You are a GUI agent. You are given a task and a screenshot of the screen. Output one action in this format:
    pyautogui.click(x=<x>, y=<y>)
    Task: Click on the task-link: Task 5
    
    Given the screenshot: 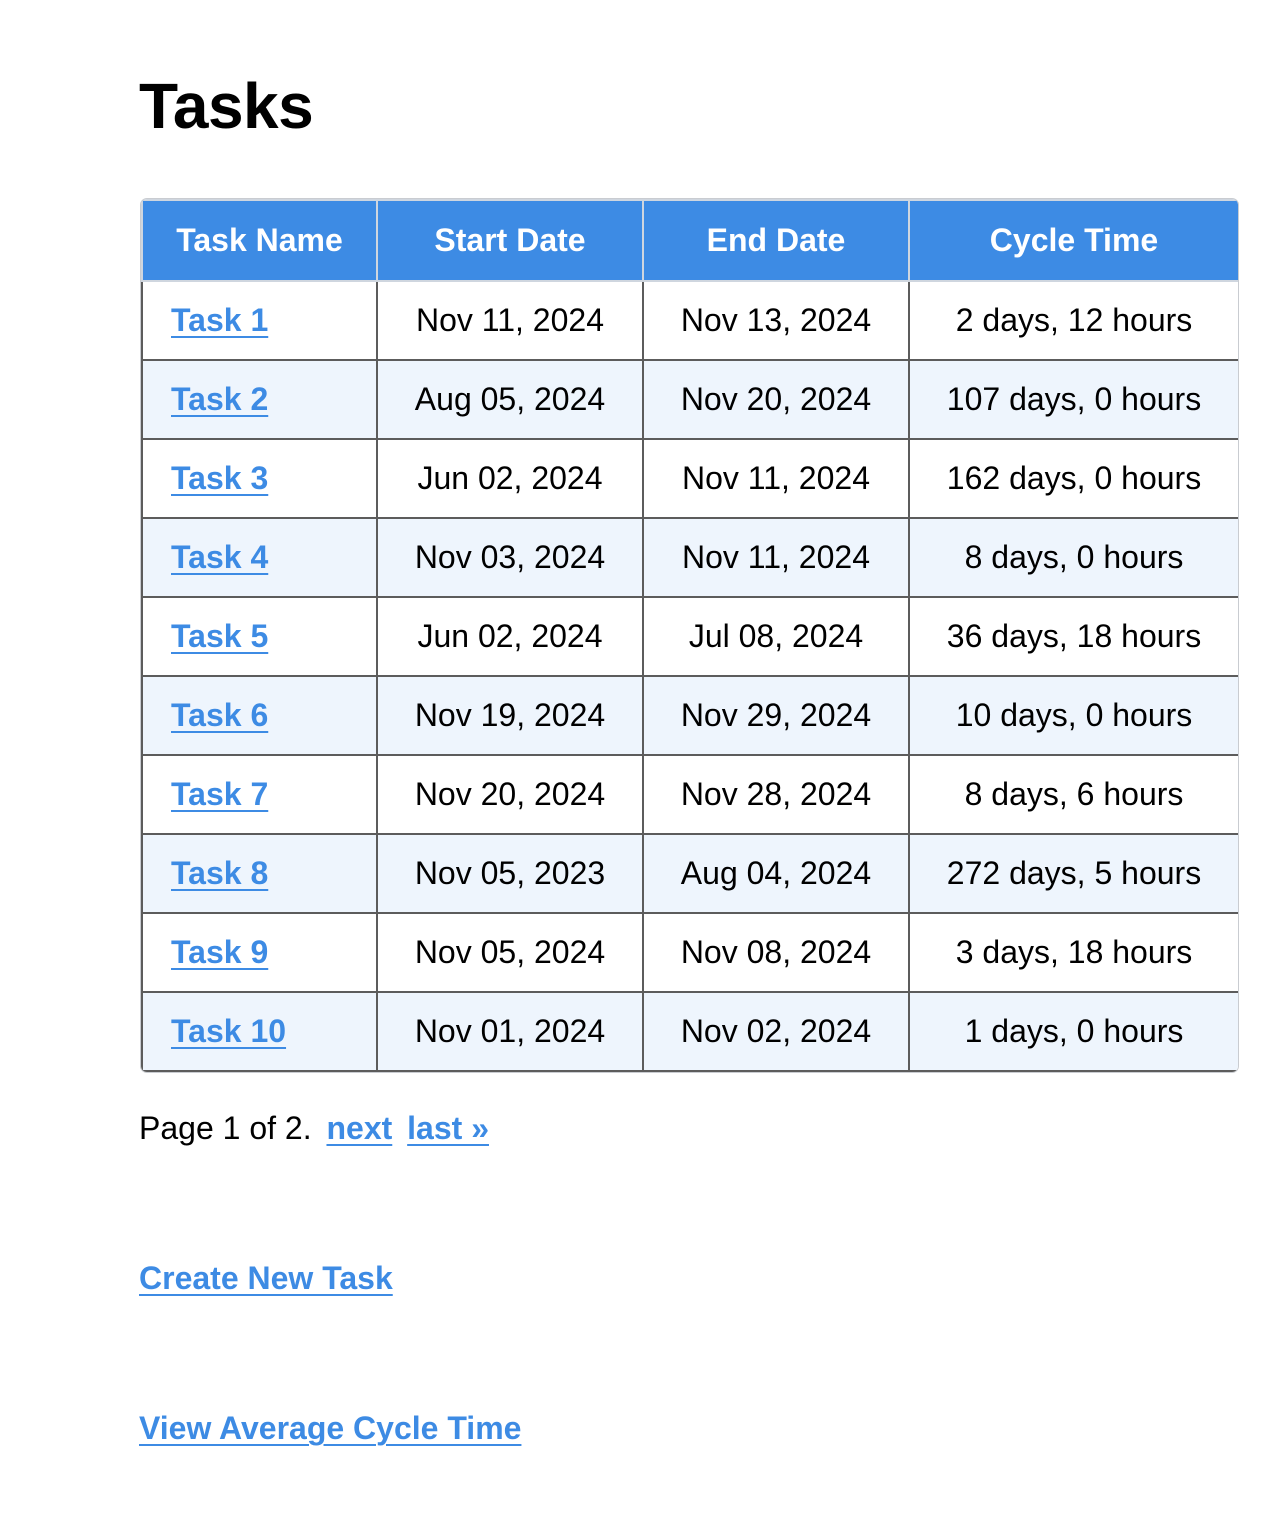 What is the action you would take?
    pyautogui.click(x=219, y=636)
    